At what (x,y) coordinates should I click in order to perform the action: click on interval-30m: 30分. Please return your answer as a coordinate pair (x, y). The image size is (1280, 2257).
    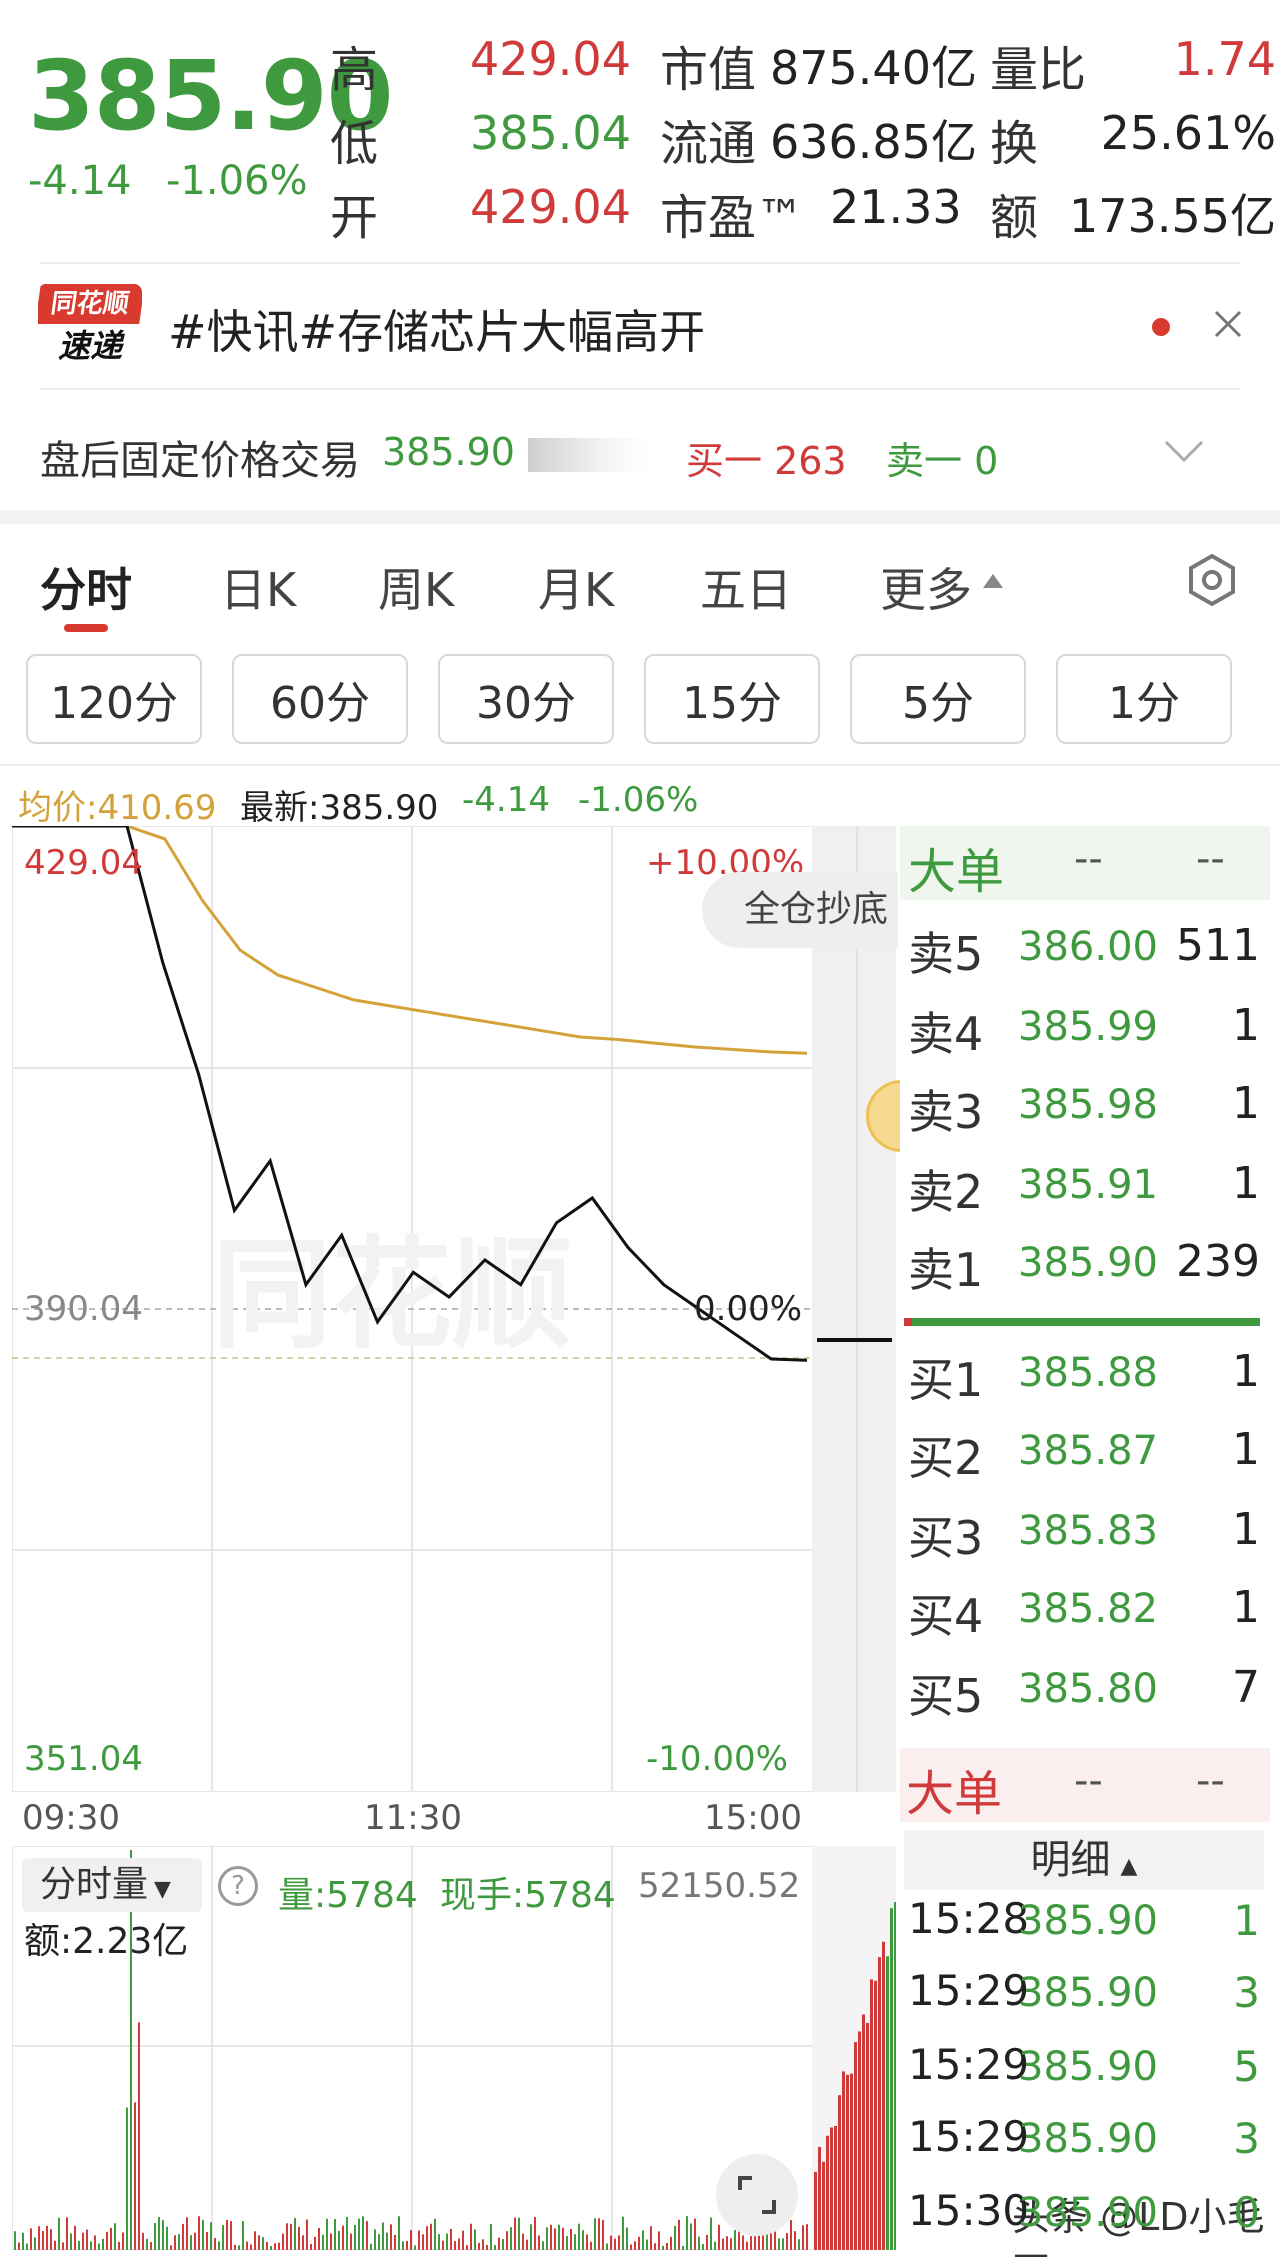
    Looking at the image, I should click on (526, 699).